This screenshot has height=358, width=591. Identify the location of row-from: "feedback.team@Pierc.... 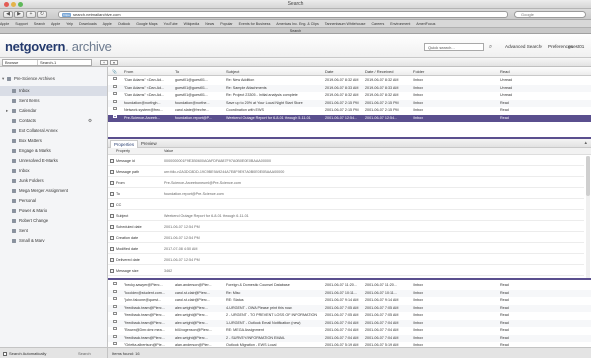
(144, 315).